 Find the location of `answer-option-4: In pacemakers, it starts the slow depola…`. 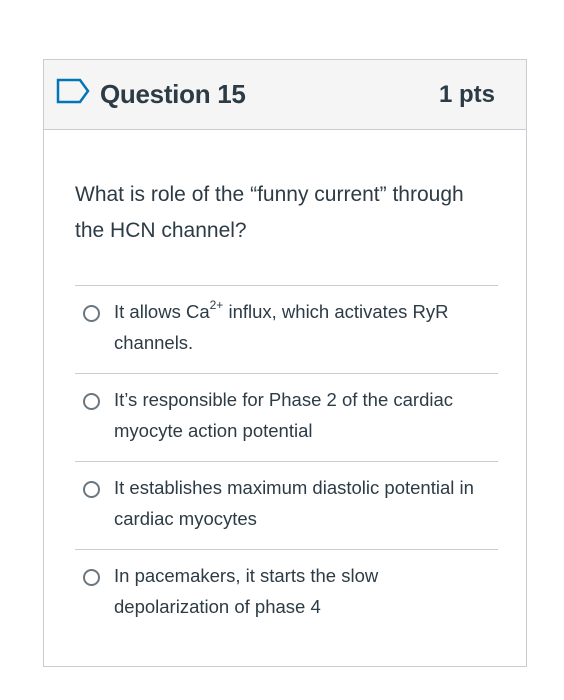

answer-option-4: In pacemakers, it starts the slow depola… is located at coordinates (286, 593).